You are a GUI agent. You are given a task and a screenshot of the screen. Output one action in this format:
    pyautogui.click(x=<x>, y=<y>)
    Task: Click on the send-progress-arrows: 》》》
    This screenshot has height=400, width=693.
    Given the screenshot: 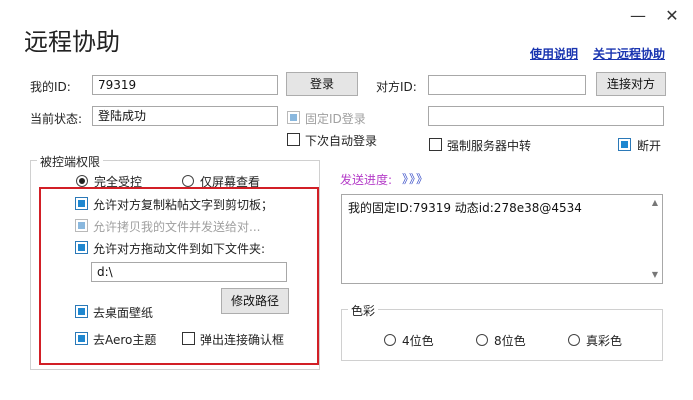 What is the action you would take?
    pyautogui.click(x=416, y=179)
    